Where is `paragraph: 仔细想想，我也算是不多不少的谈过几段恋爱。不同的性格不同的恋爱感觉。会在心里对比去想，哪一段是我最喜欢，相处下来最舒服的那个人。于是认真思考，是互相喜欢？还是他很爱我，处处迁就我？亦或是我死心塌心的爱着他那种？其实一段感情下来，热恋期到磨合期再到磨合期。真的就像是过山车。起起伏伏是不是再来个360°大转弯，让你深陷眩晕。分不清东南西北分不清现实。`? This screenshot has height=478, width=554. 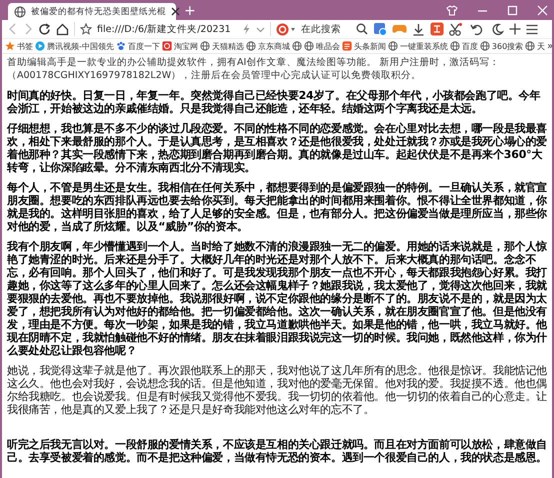 paragraph: 仔细想想，我也算是不多不少的谈过几段恋爱。不同的性格不同的恋爱感觉。会在心里对比去想，哪一段是我最喜欢，相处下来最舒服的那个人。于是认真思考，是互相喜欢？还是他很爱我，处处迁就我？亦或是我死心塌心的爱着他那种？其实一段感情下来，热恋期到磨合期再到磨合期。真的就像是过山车。起起伏伏是不是再来个360°大转弯，让你深陷眩晕。分不清东南西北分不清现实。 is located at coordinates (277, 148).